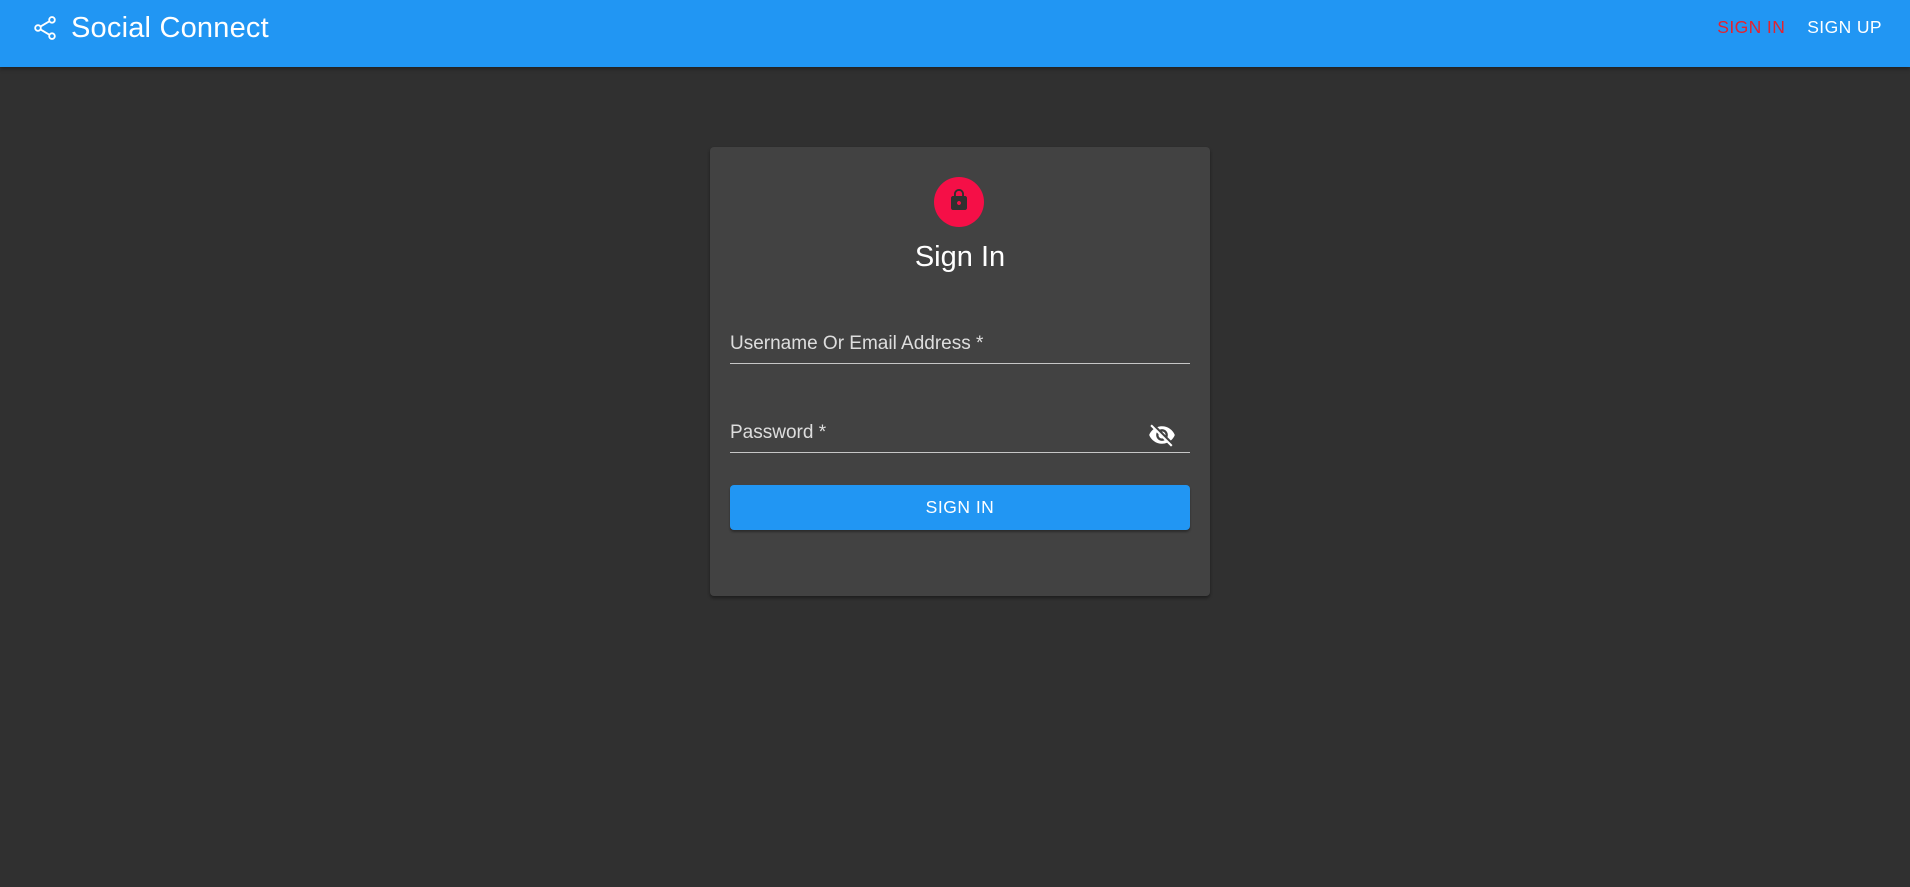 The width and height of the screenshot is (1910, 887). I want to click on lock-icon, so click(959, 202).